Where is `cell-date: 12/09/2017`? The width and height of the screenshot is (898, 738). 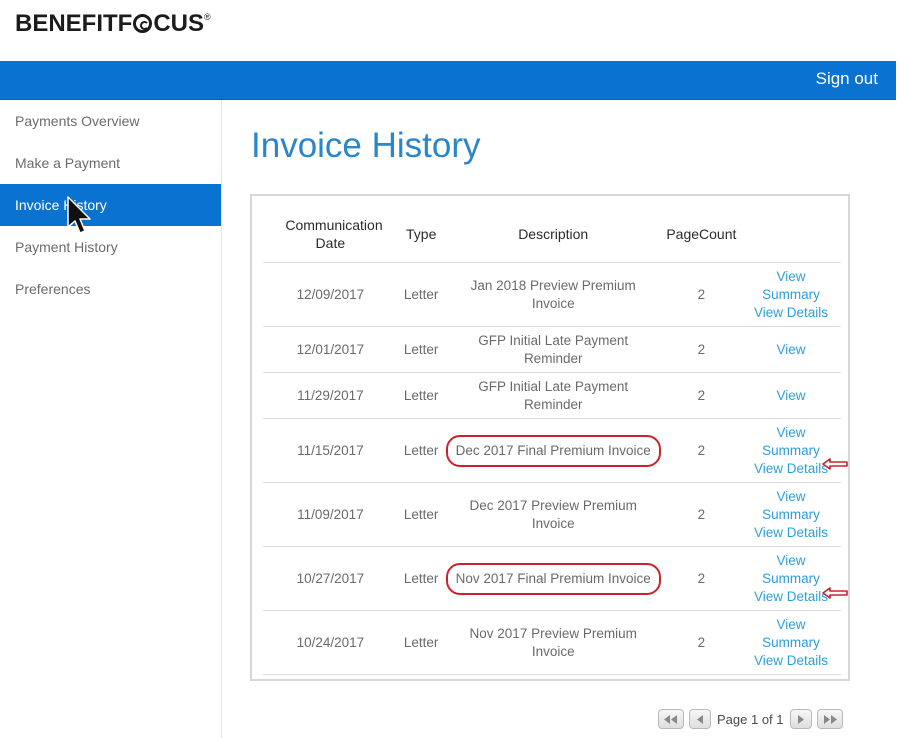 cell-date: 12/09/2017 is located at coordinates (330, 294).